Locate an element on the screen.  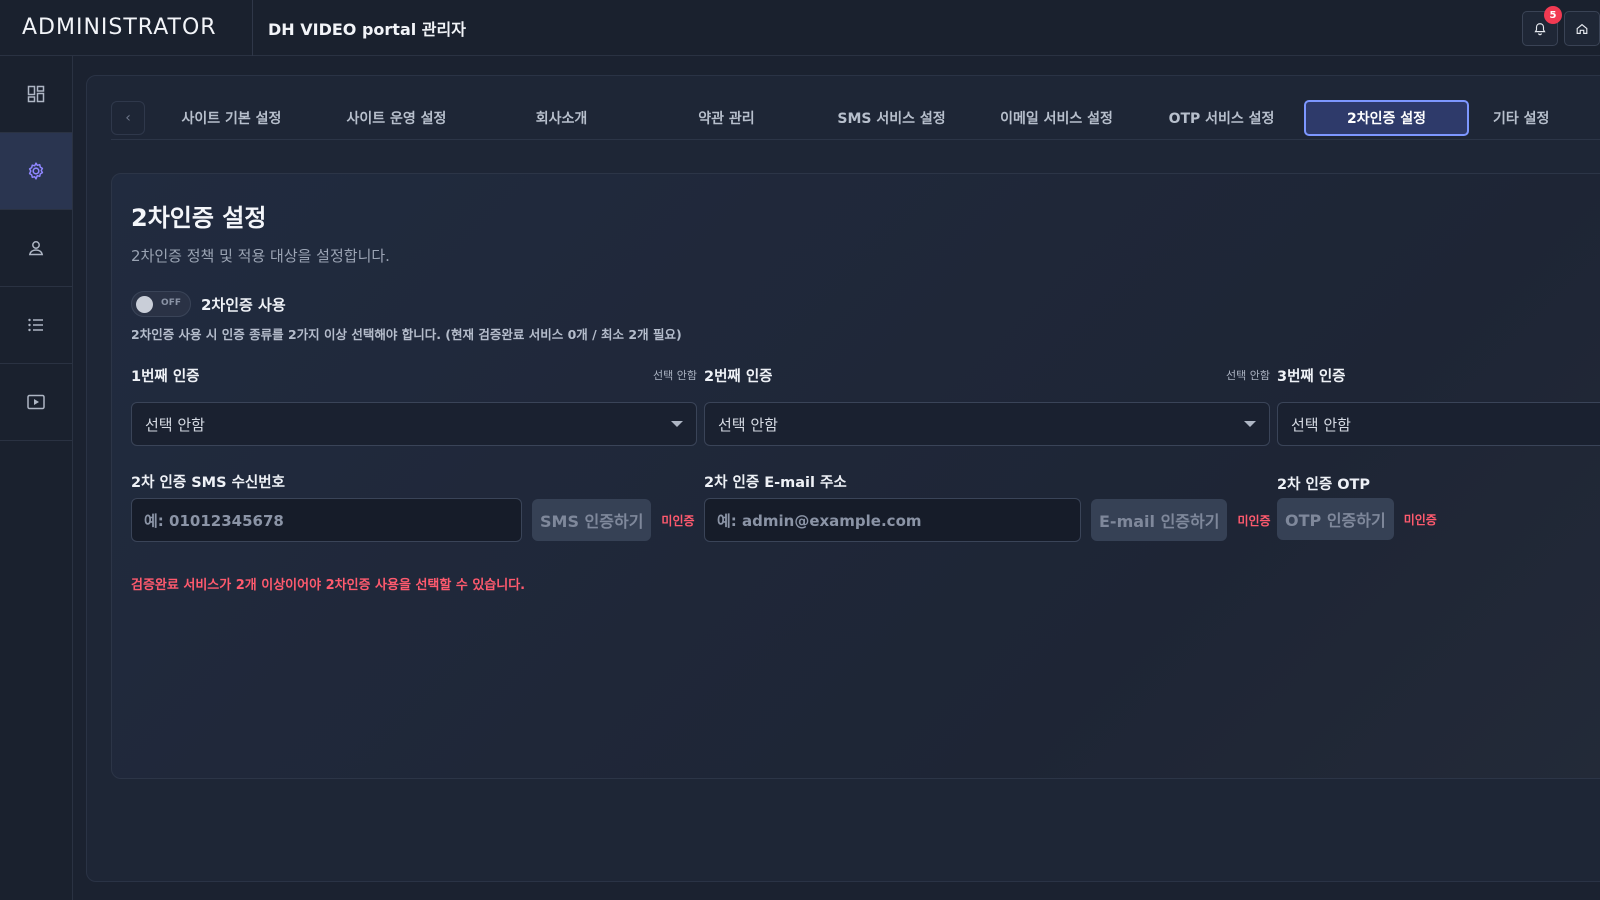
auth1-group: 1번째 인증 선택 안함 선택 안함 is located at coordinates (414, 405).